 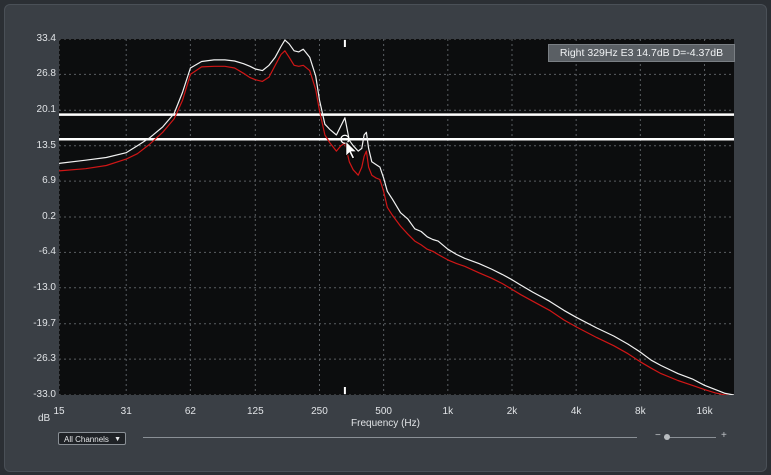 What do you see at coordinates (383, 411) in the screenshot?
I see `x-tick-label: 500` at bounding box center [383, 411].